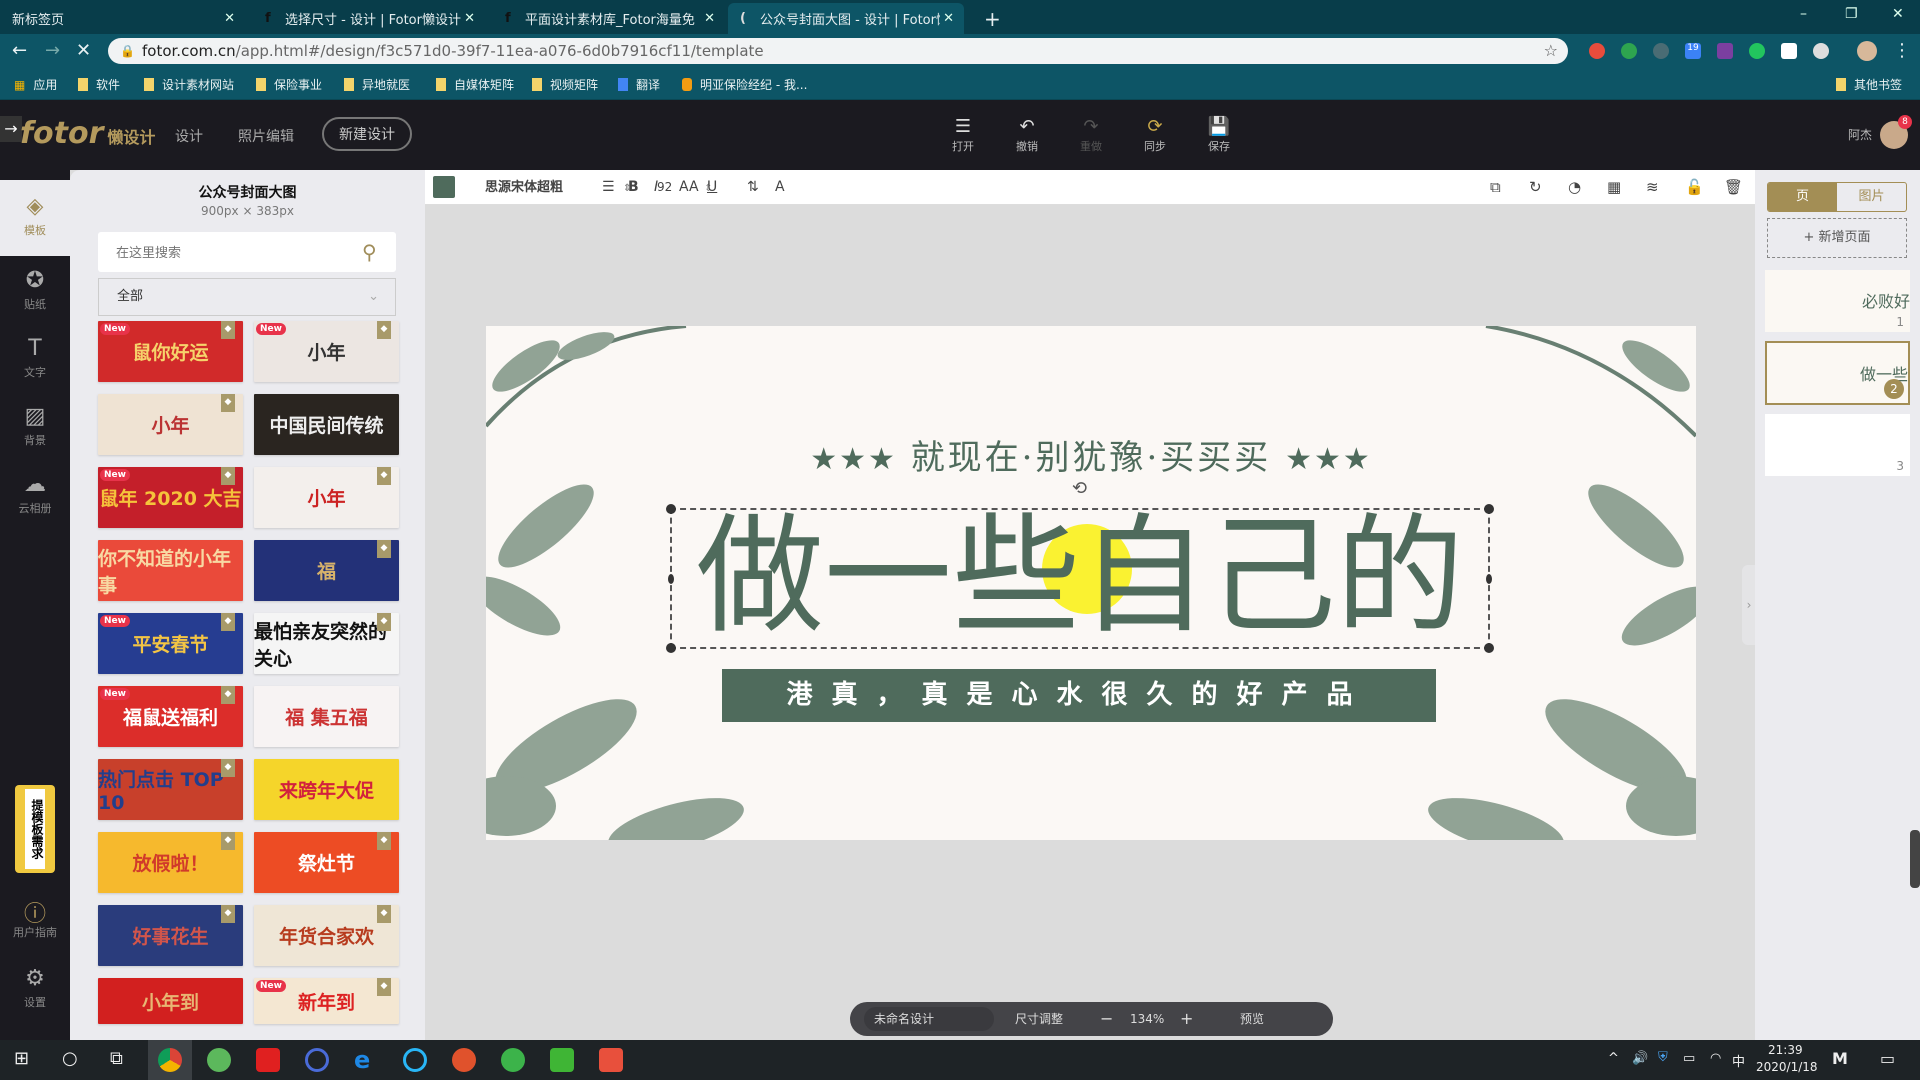  Describe the element at coordinates (1186, 1019) in the screenshot. I see `zoom-in-button: +` at that location.